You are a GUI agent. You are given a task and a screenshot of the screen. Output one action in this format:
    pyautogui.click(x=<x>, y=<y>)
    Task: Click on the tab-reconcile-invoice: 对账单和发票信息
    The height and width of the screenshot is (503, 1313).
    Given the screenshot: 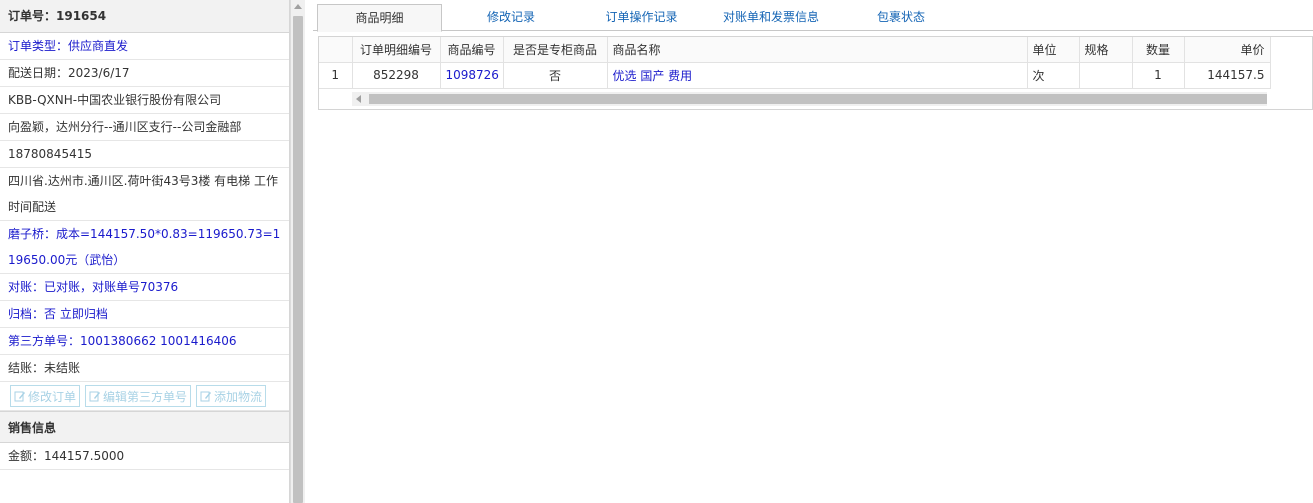 What is the action you would take?
    pyautogui.click(x=771, y=17)
    